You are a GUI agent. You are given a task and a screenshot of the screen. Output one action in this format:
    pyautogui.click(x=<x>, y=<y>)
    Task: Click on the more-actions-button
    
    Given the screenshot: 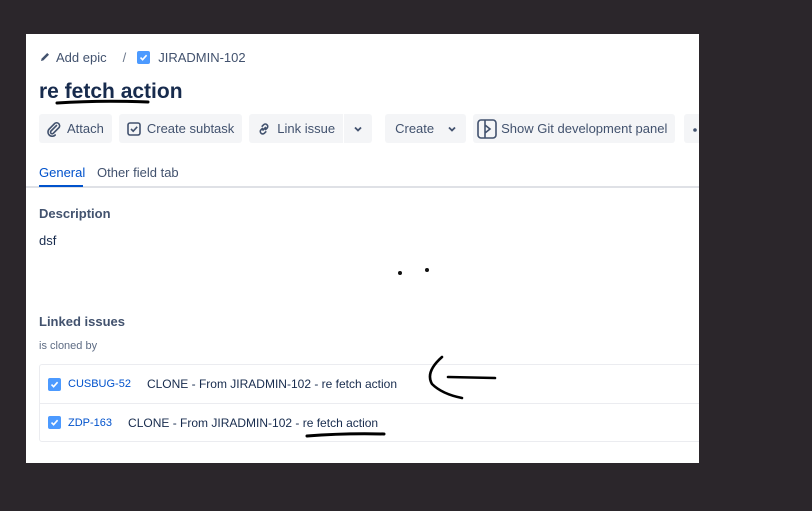 What is the action you would take?
    pyautogui.click(x=691, y=128)
    